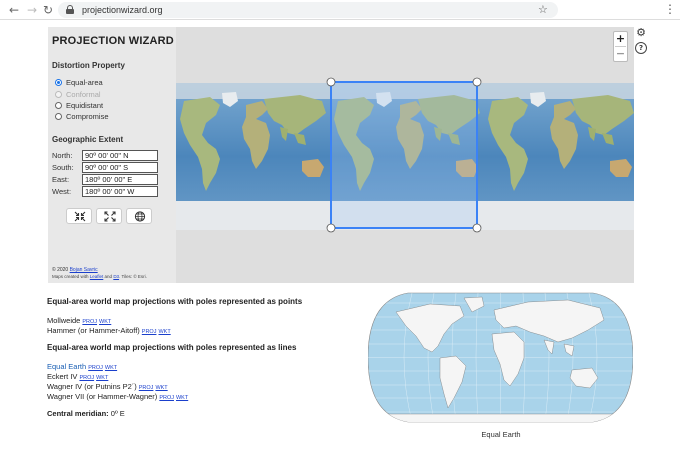  I want to click on south-label: South:, so click(63, 167).